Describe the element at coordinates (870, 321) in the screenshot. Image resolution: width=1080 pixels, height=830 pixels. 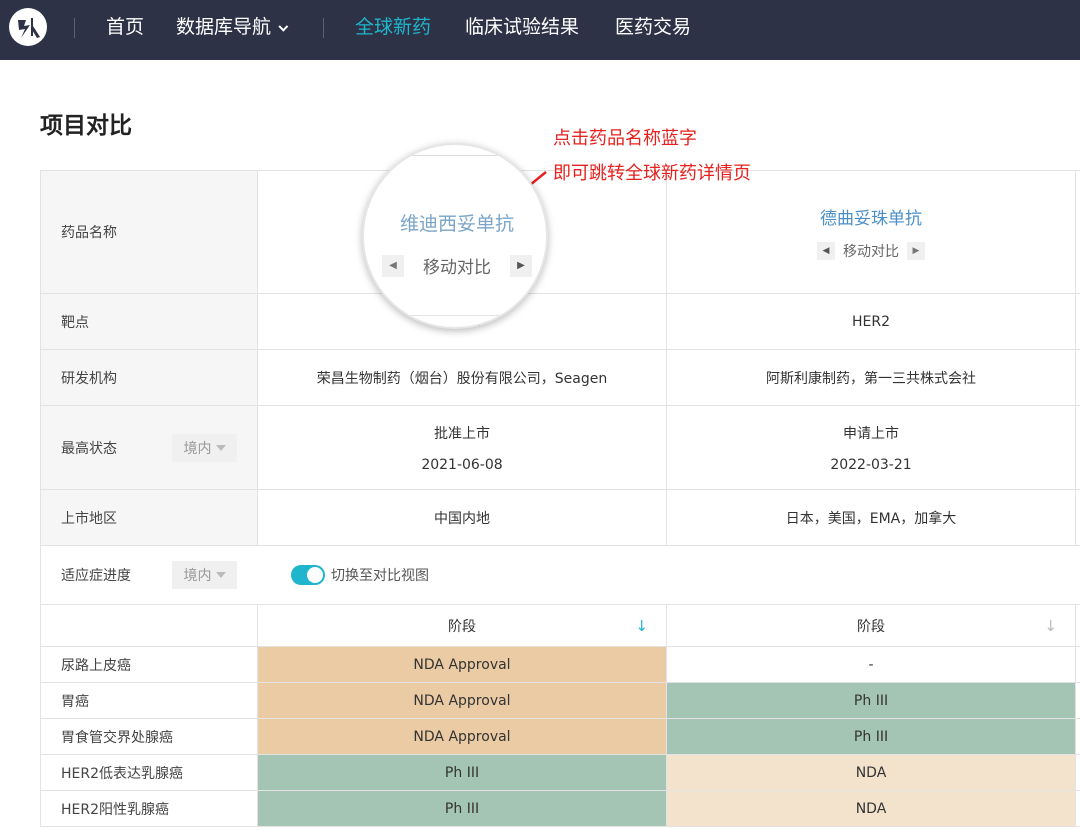
I see `target-value: HER2` at that location.